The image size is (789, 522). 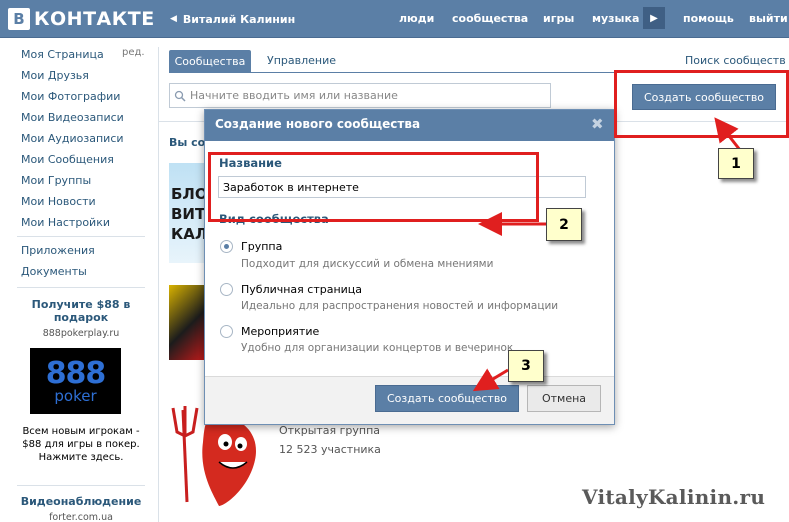 What do you see at coordinates (564, 224) in the screenshot?
I see `callout-2: 2` at bounding box center [564, 224].